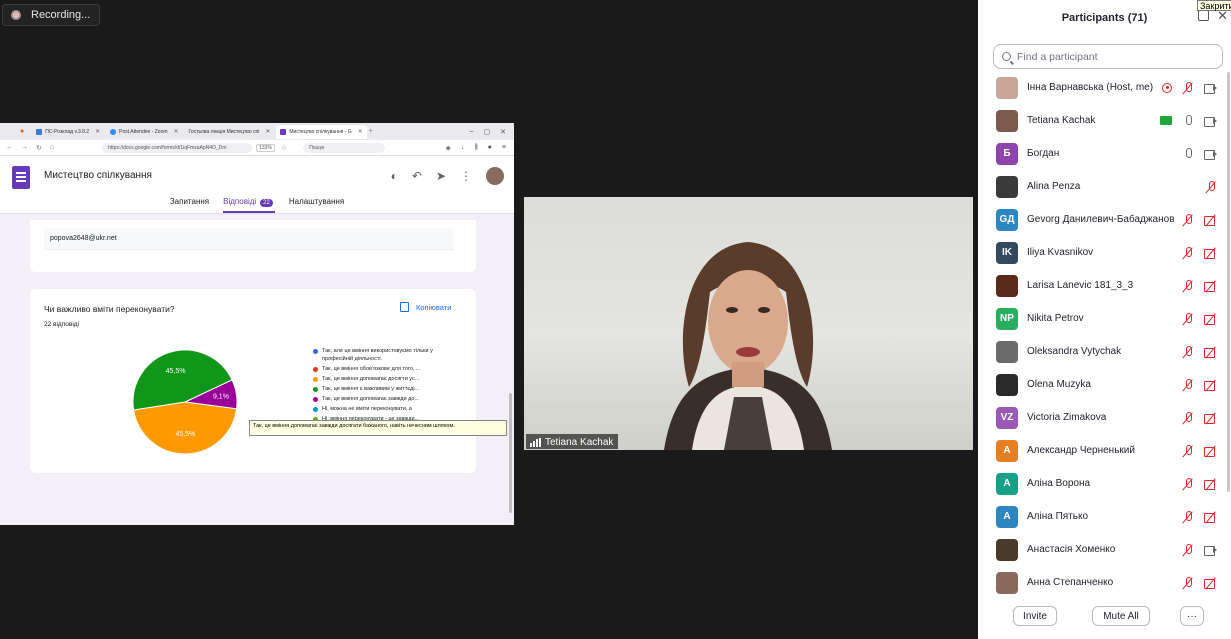 The image size is (1231, 639). I want to click on mute-all-button: Mute All, so click(1121, 616).